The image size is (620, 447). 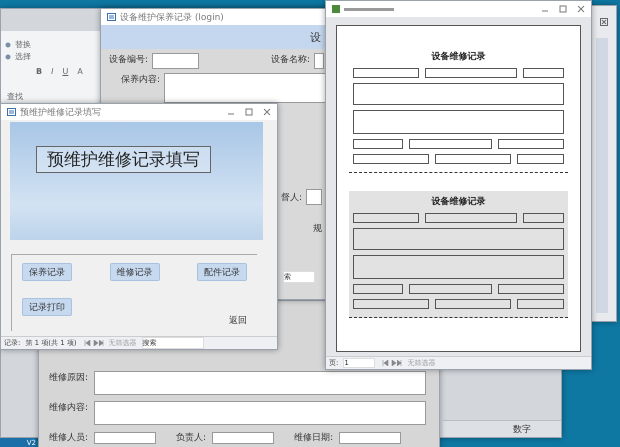 What do you see at coordinates (315, 37) in the screenshot?
I see `form-title: 设` at bounding box center [315, 37].